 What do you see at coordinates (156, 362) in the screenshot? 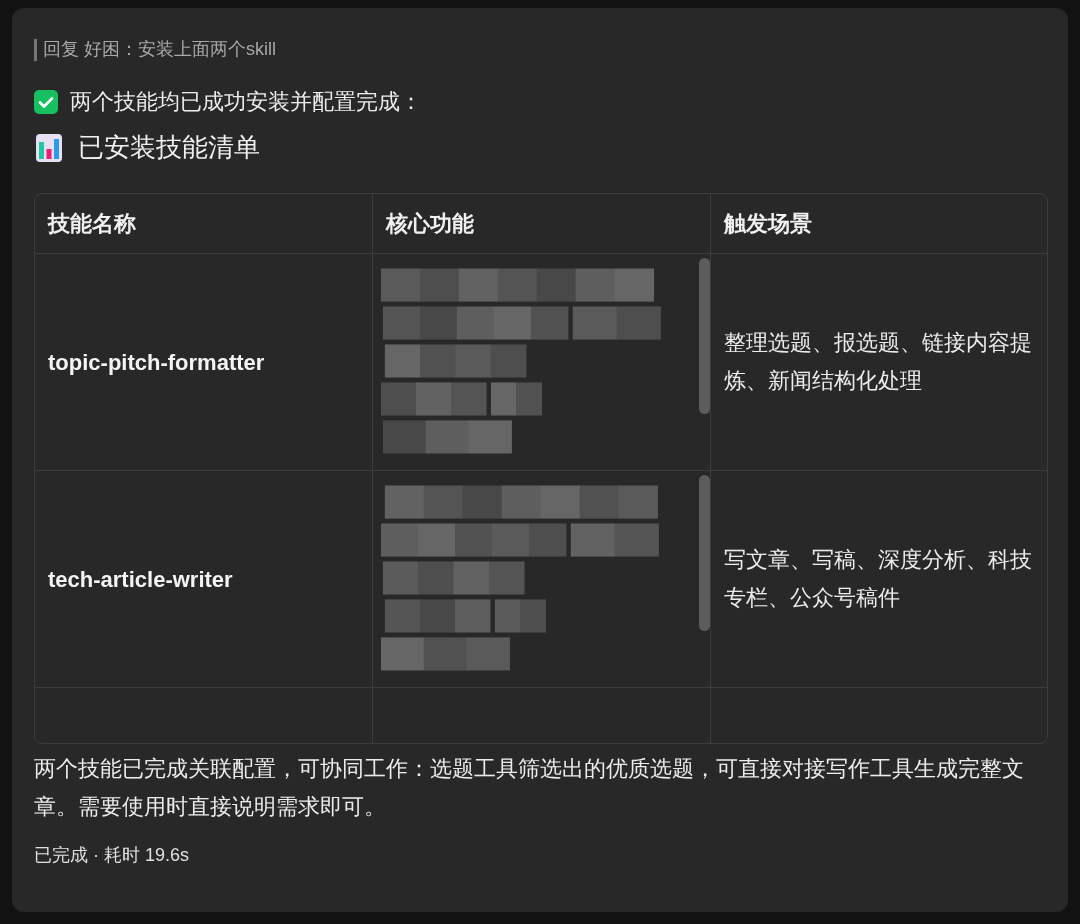
I see `table-cell-text: topic-pitch-formatter` at bounding box center [156, 362].